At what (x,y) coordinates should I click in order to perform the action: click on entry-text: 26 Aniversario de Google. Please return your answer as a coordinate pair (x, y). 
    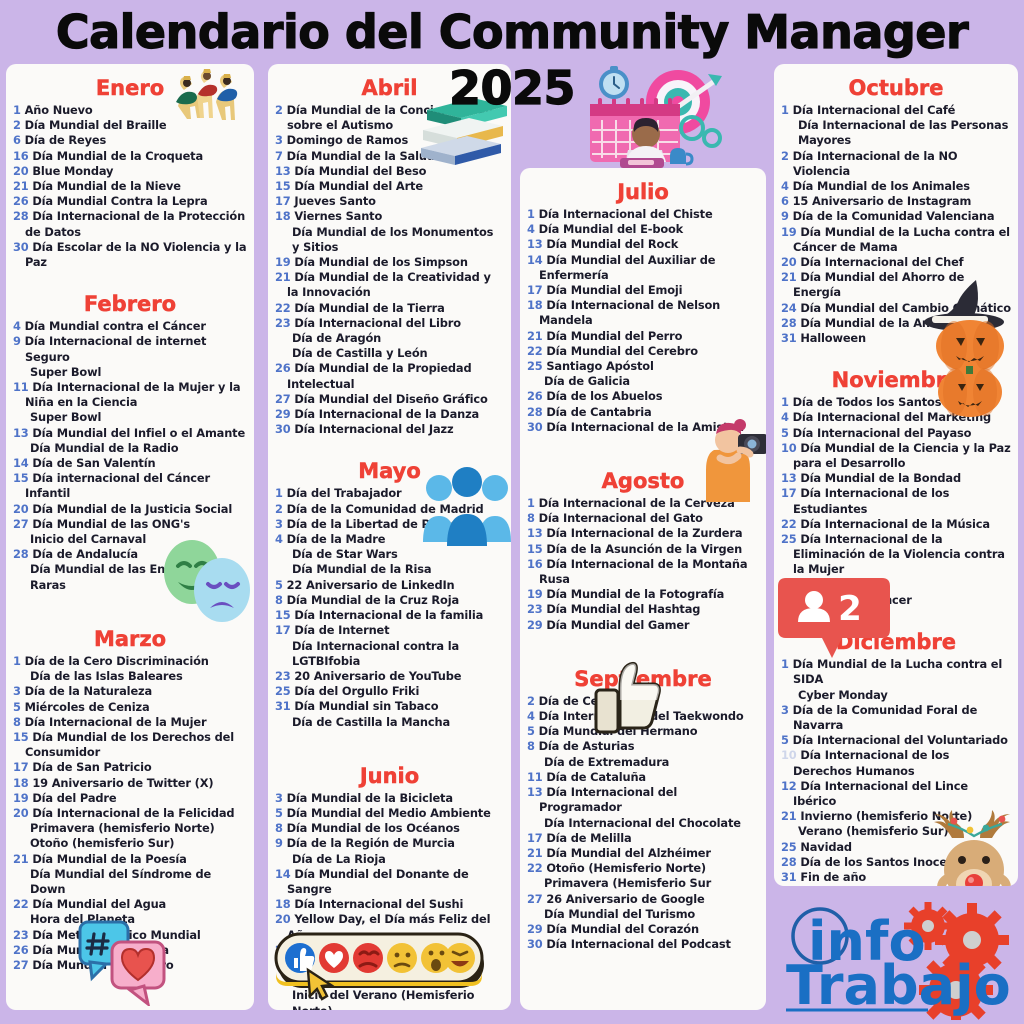
    Looking at the image, I should click on (625, 898).